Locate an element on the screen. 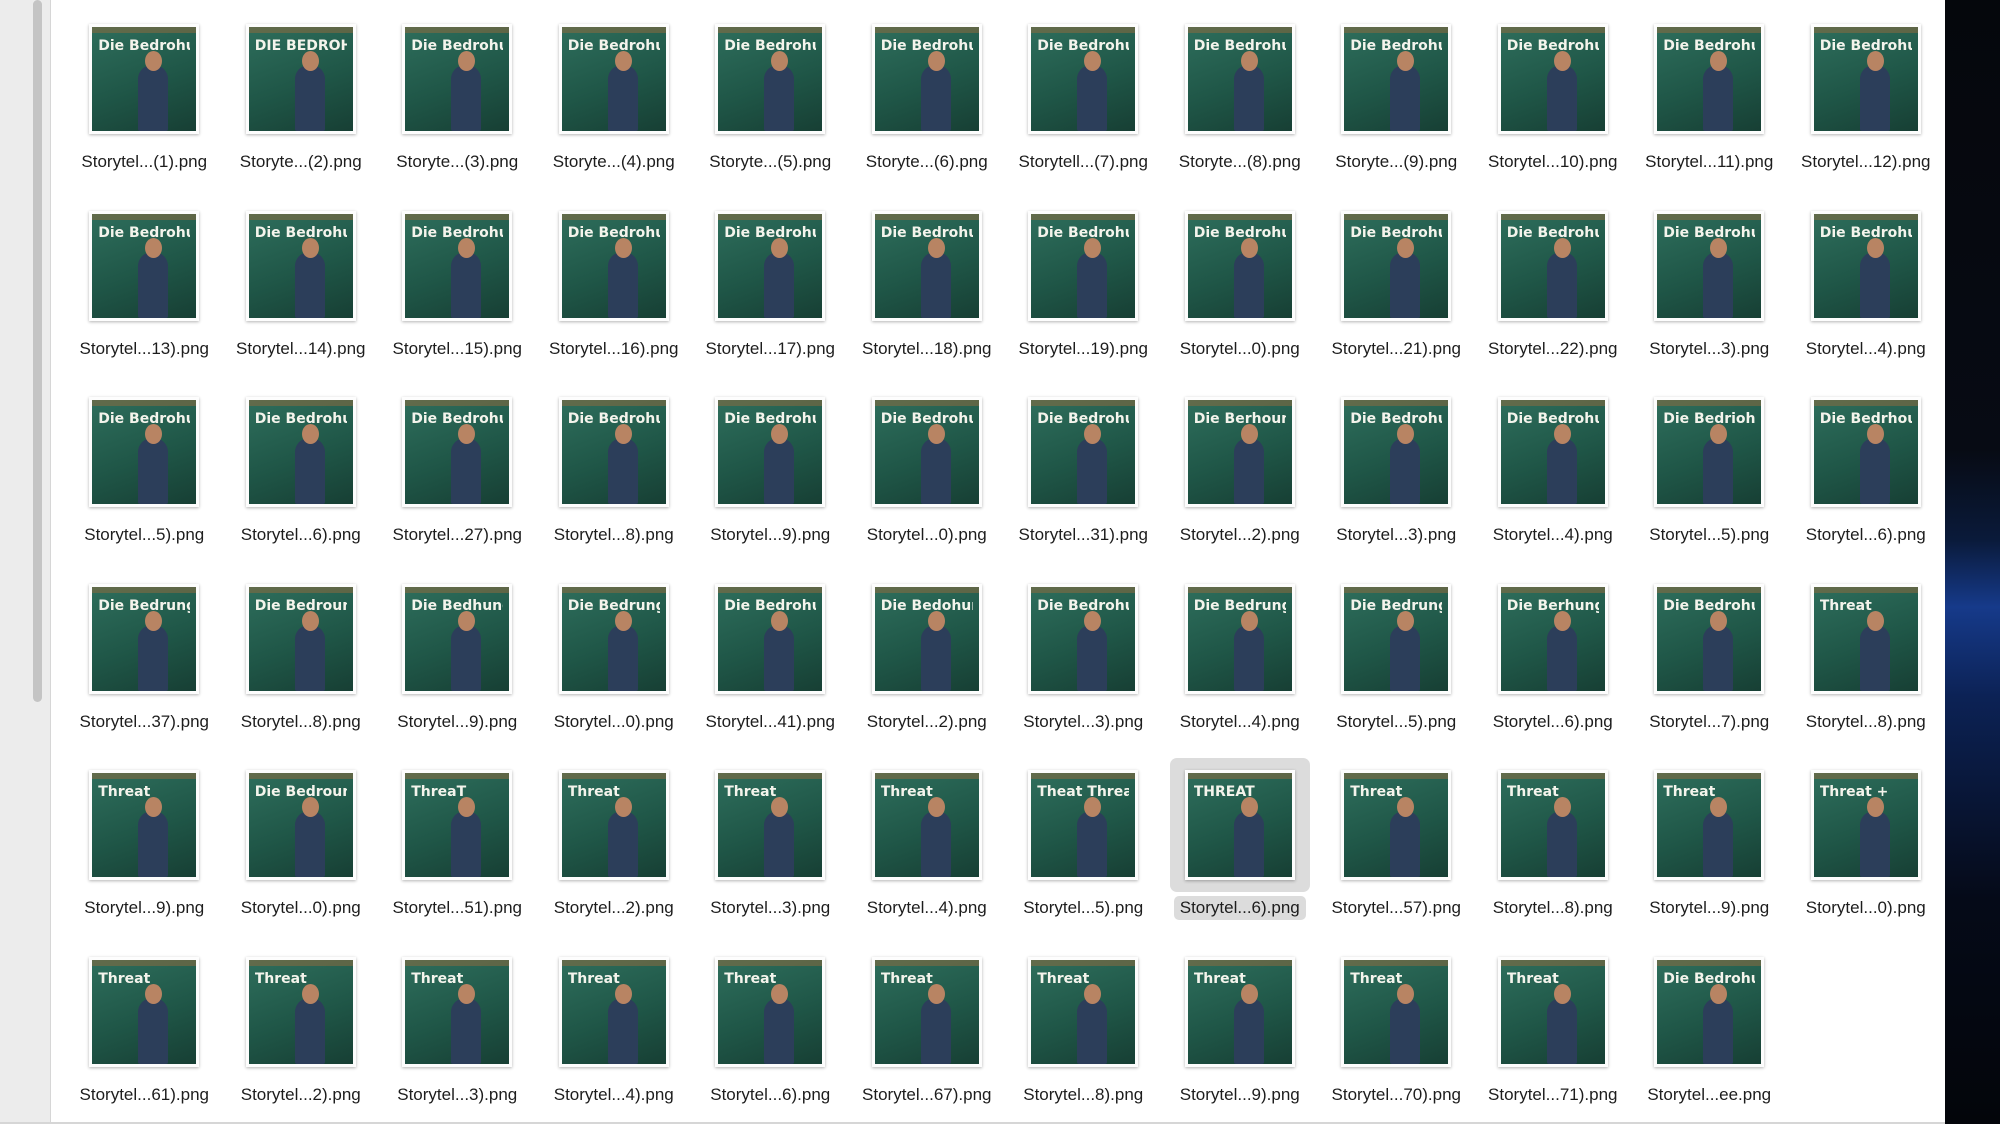  file-name-label: Storytel...4).png is located at coordinates (1240, 722).